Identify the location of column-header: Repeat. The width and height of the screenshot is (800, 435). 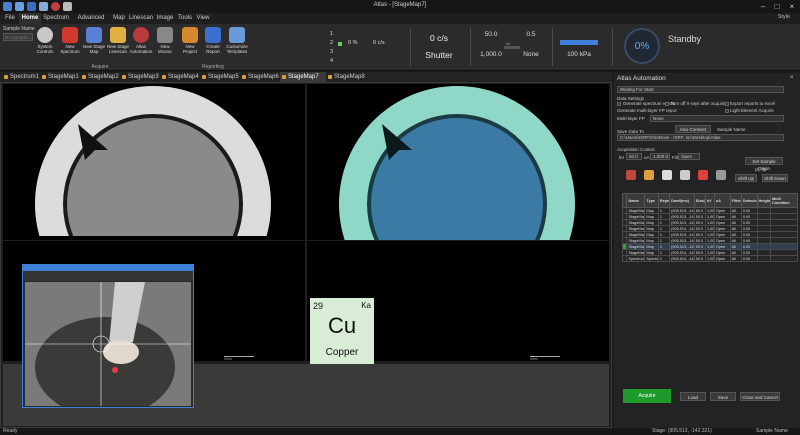
(664, 200).